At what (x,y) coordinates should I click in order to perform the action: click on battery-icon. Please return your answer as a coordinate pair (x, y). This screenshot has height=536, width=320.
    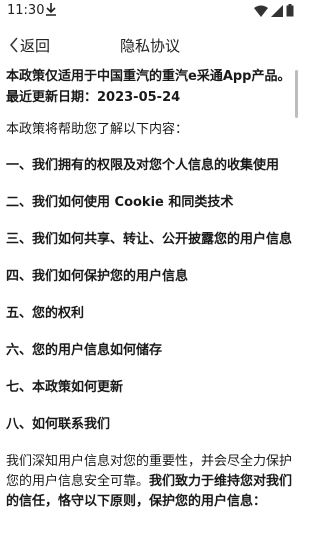
    Looking at the image, I should click on (290, 12).